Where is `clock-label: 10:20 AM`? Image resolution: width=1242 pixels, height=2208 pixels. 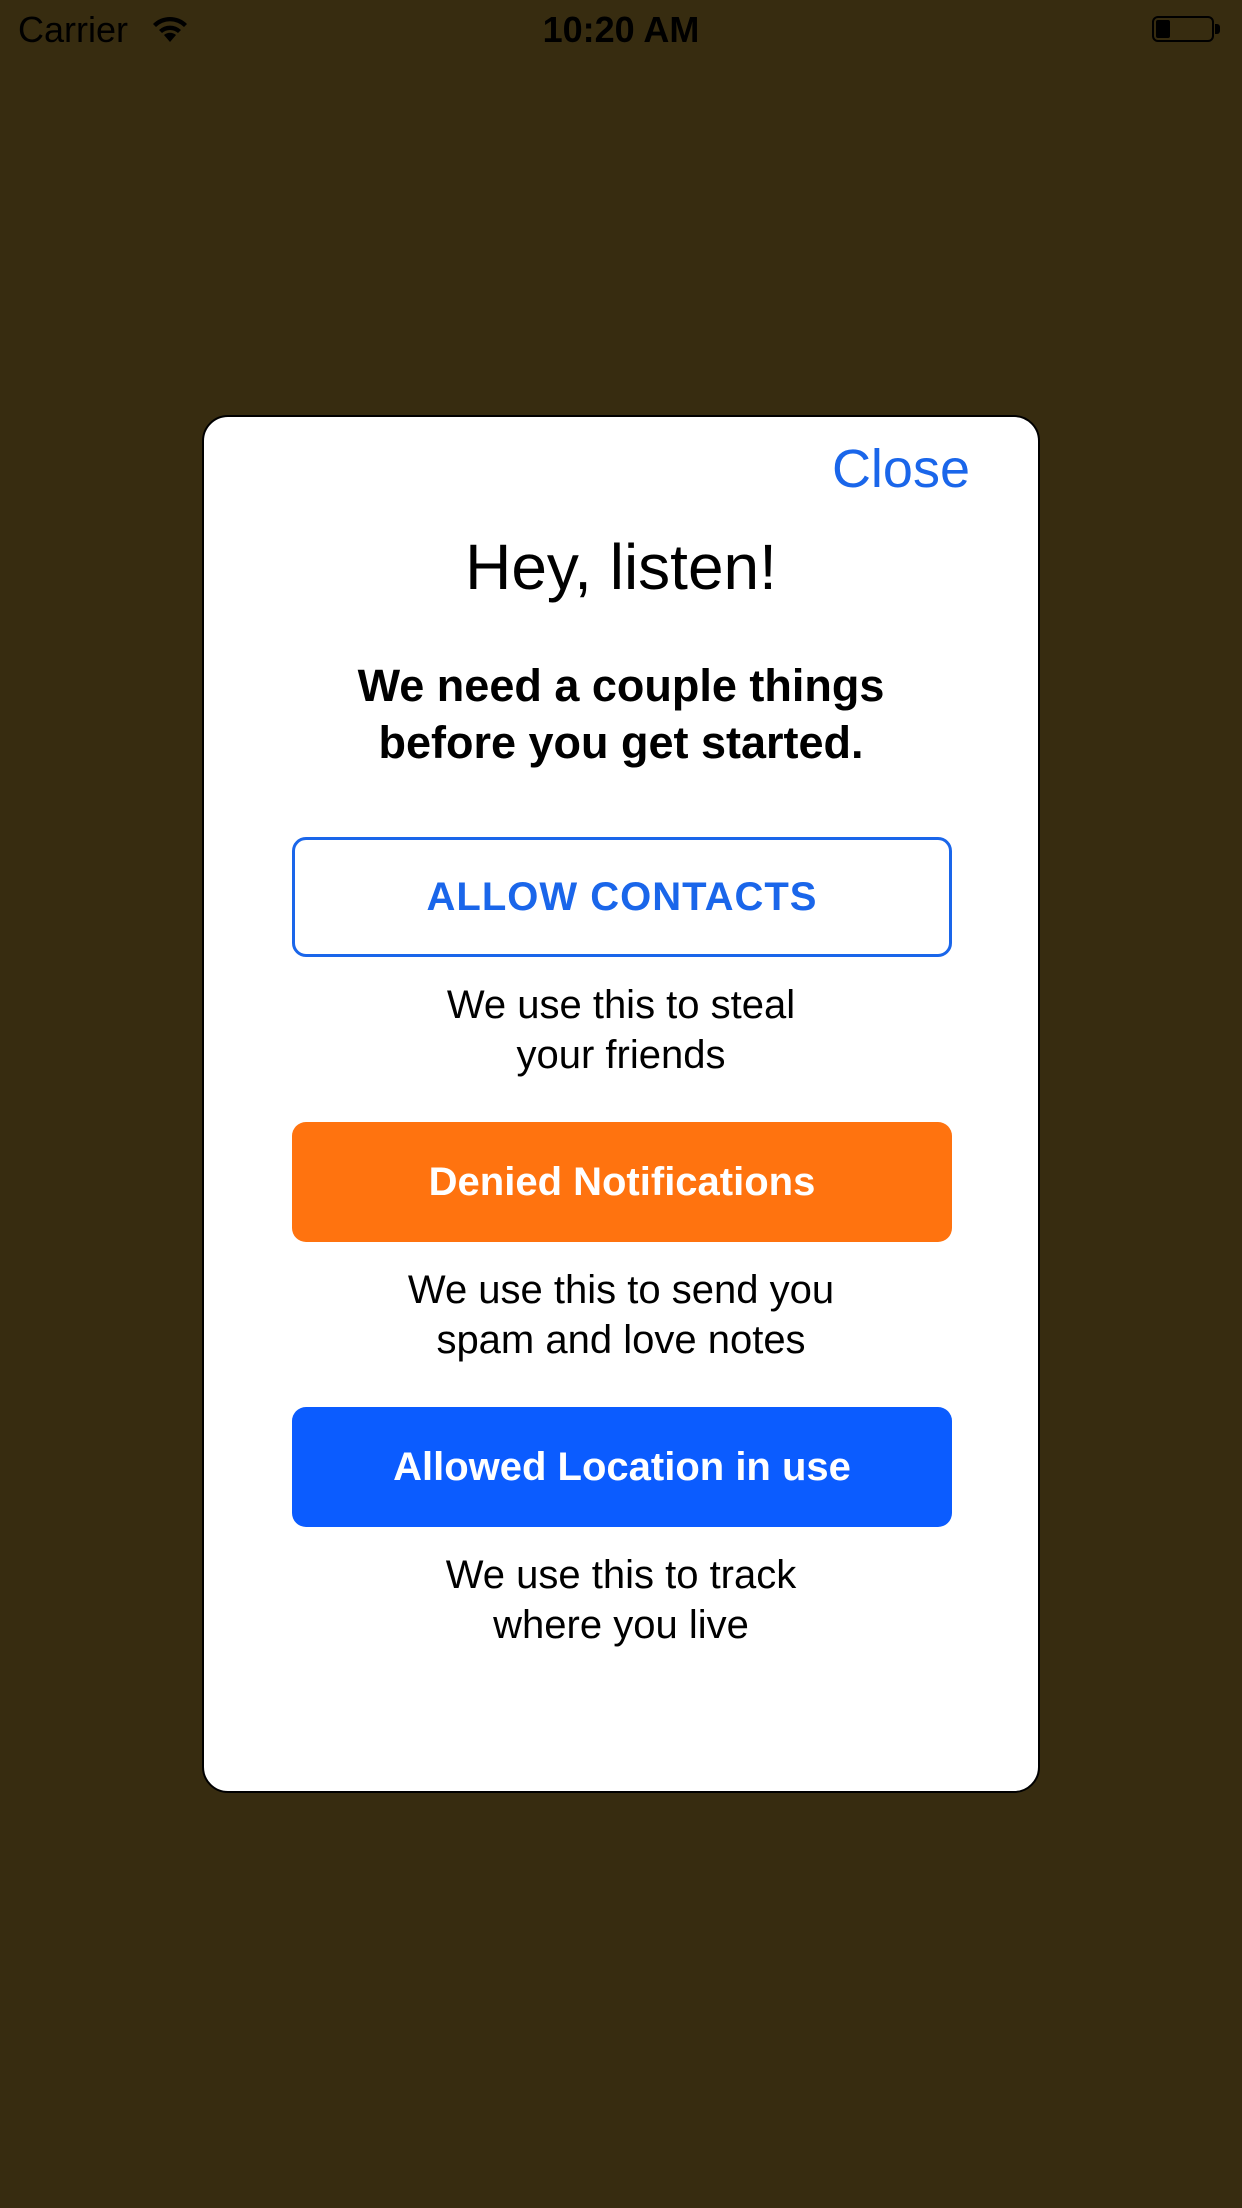
clock-label: 10:20 AM is located at coordinates (621, 29).